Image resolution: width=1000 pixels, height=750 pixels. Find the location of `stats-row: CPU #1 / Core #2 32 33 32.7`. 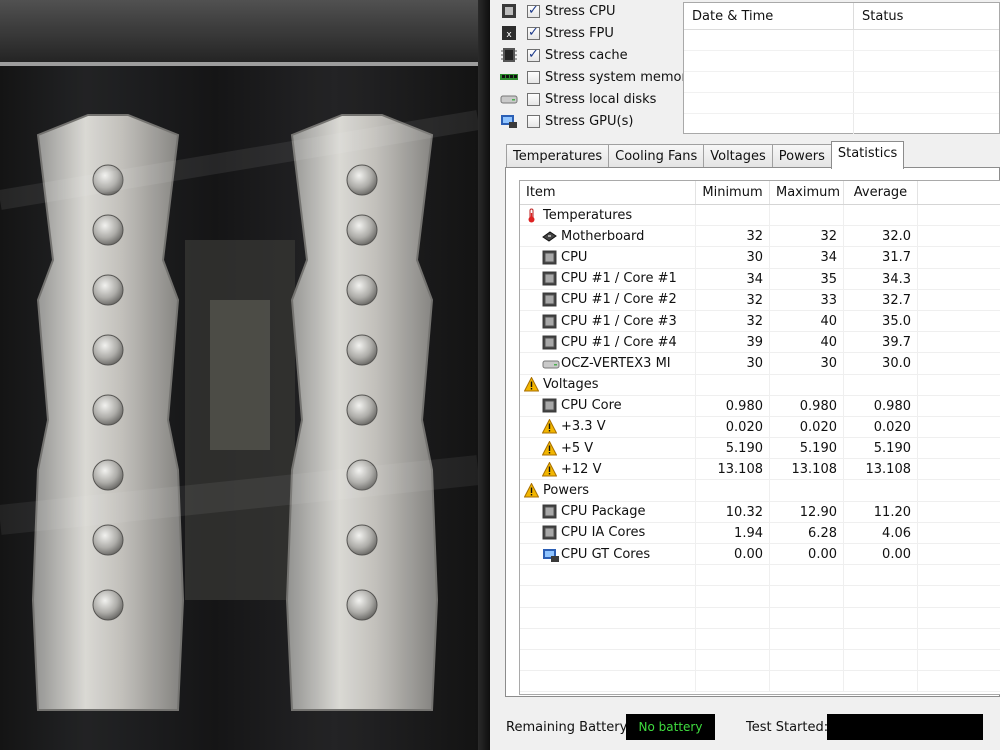

stats-row: CPU #1 / Core #2 32 33 32.7 is located at coordinates (760, 300).